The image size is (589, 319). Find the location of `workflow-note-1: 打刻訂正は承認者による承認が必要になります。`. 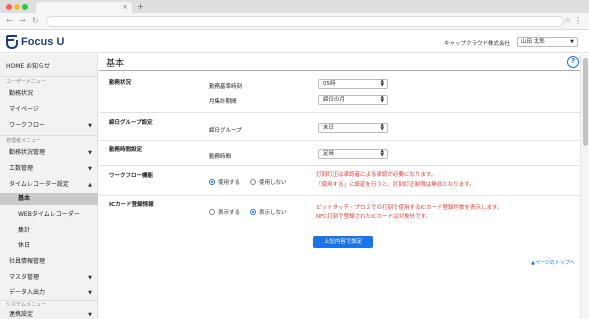

workflow-note-1: 打刻訂正は承認者による承認が必要になります。 is located at coordinates (376, 175).